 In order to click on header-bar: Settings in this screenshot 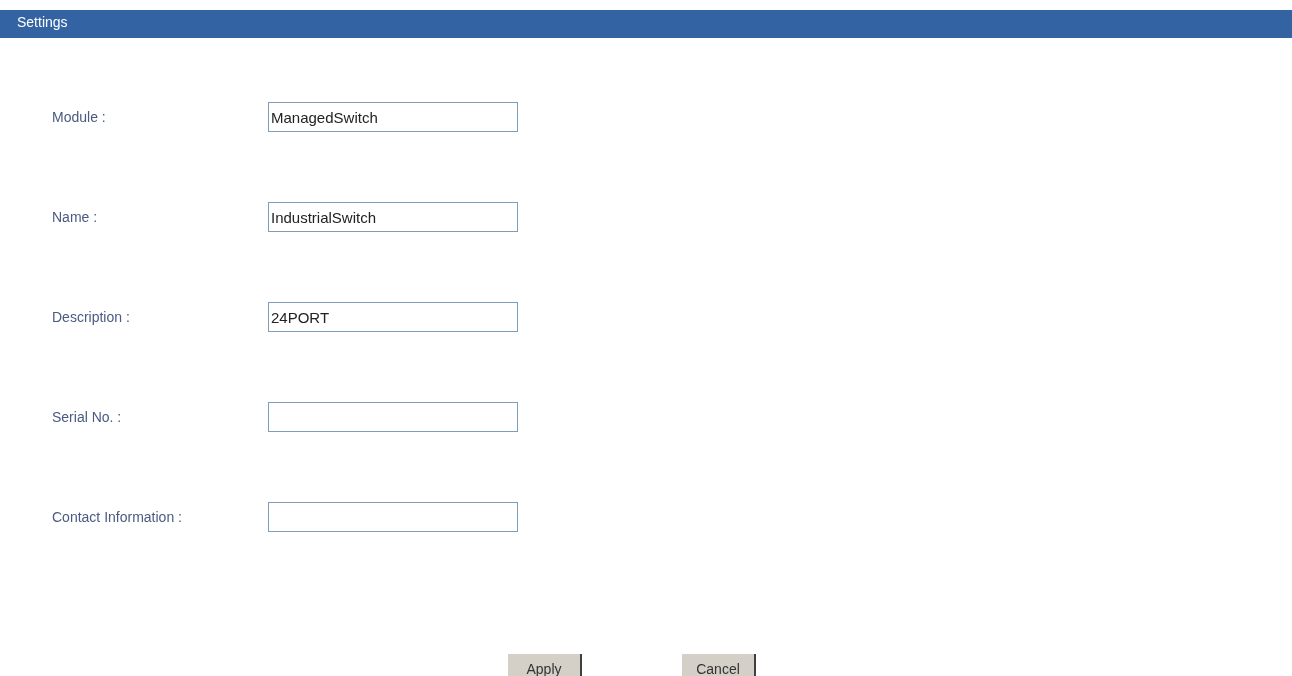, I will do `click(646, 24)`.